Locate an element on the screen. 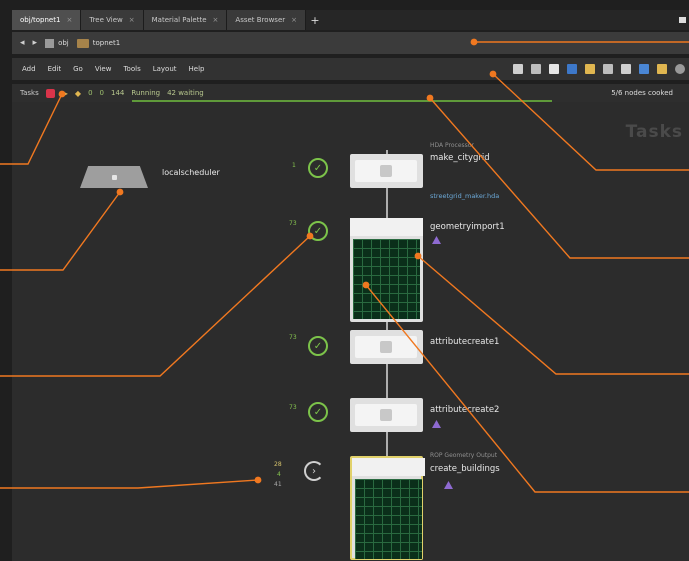  tab-tree-view: Tree View × is located at coordinates (112, 20).